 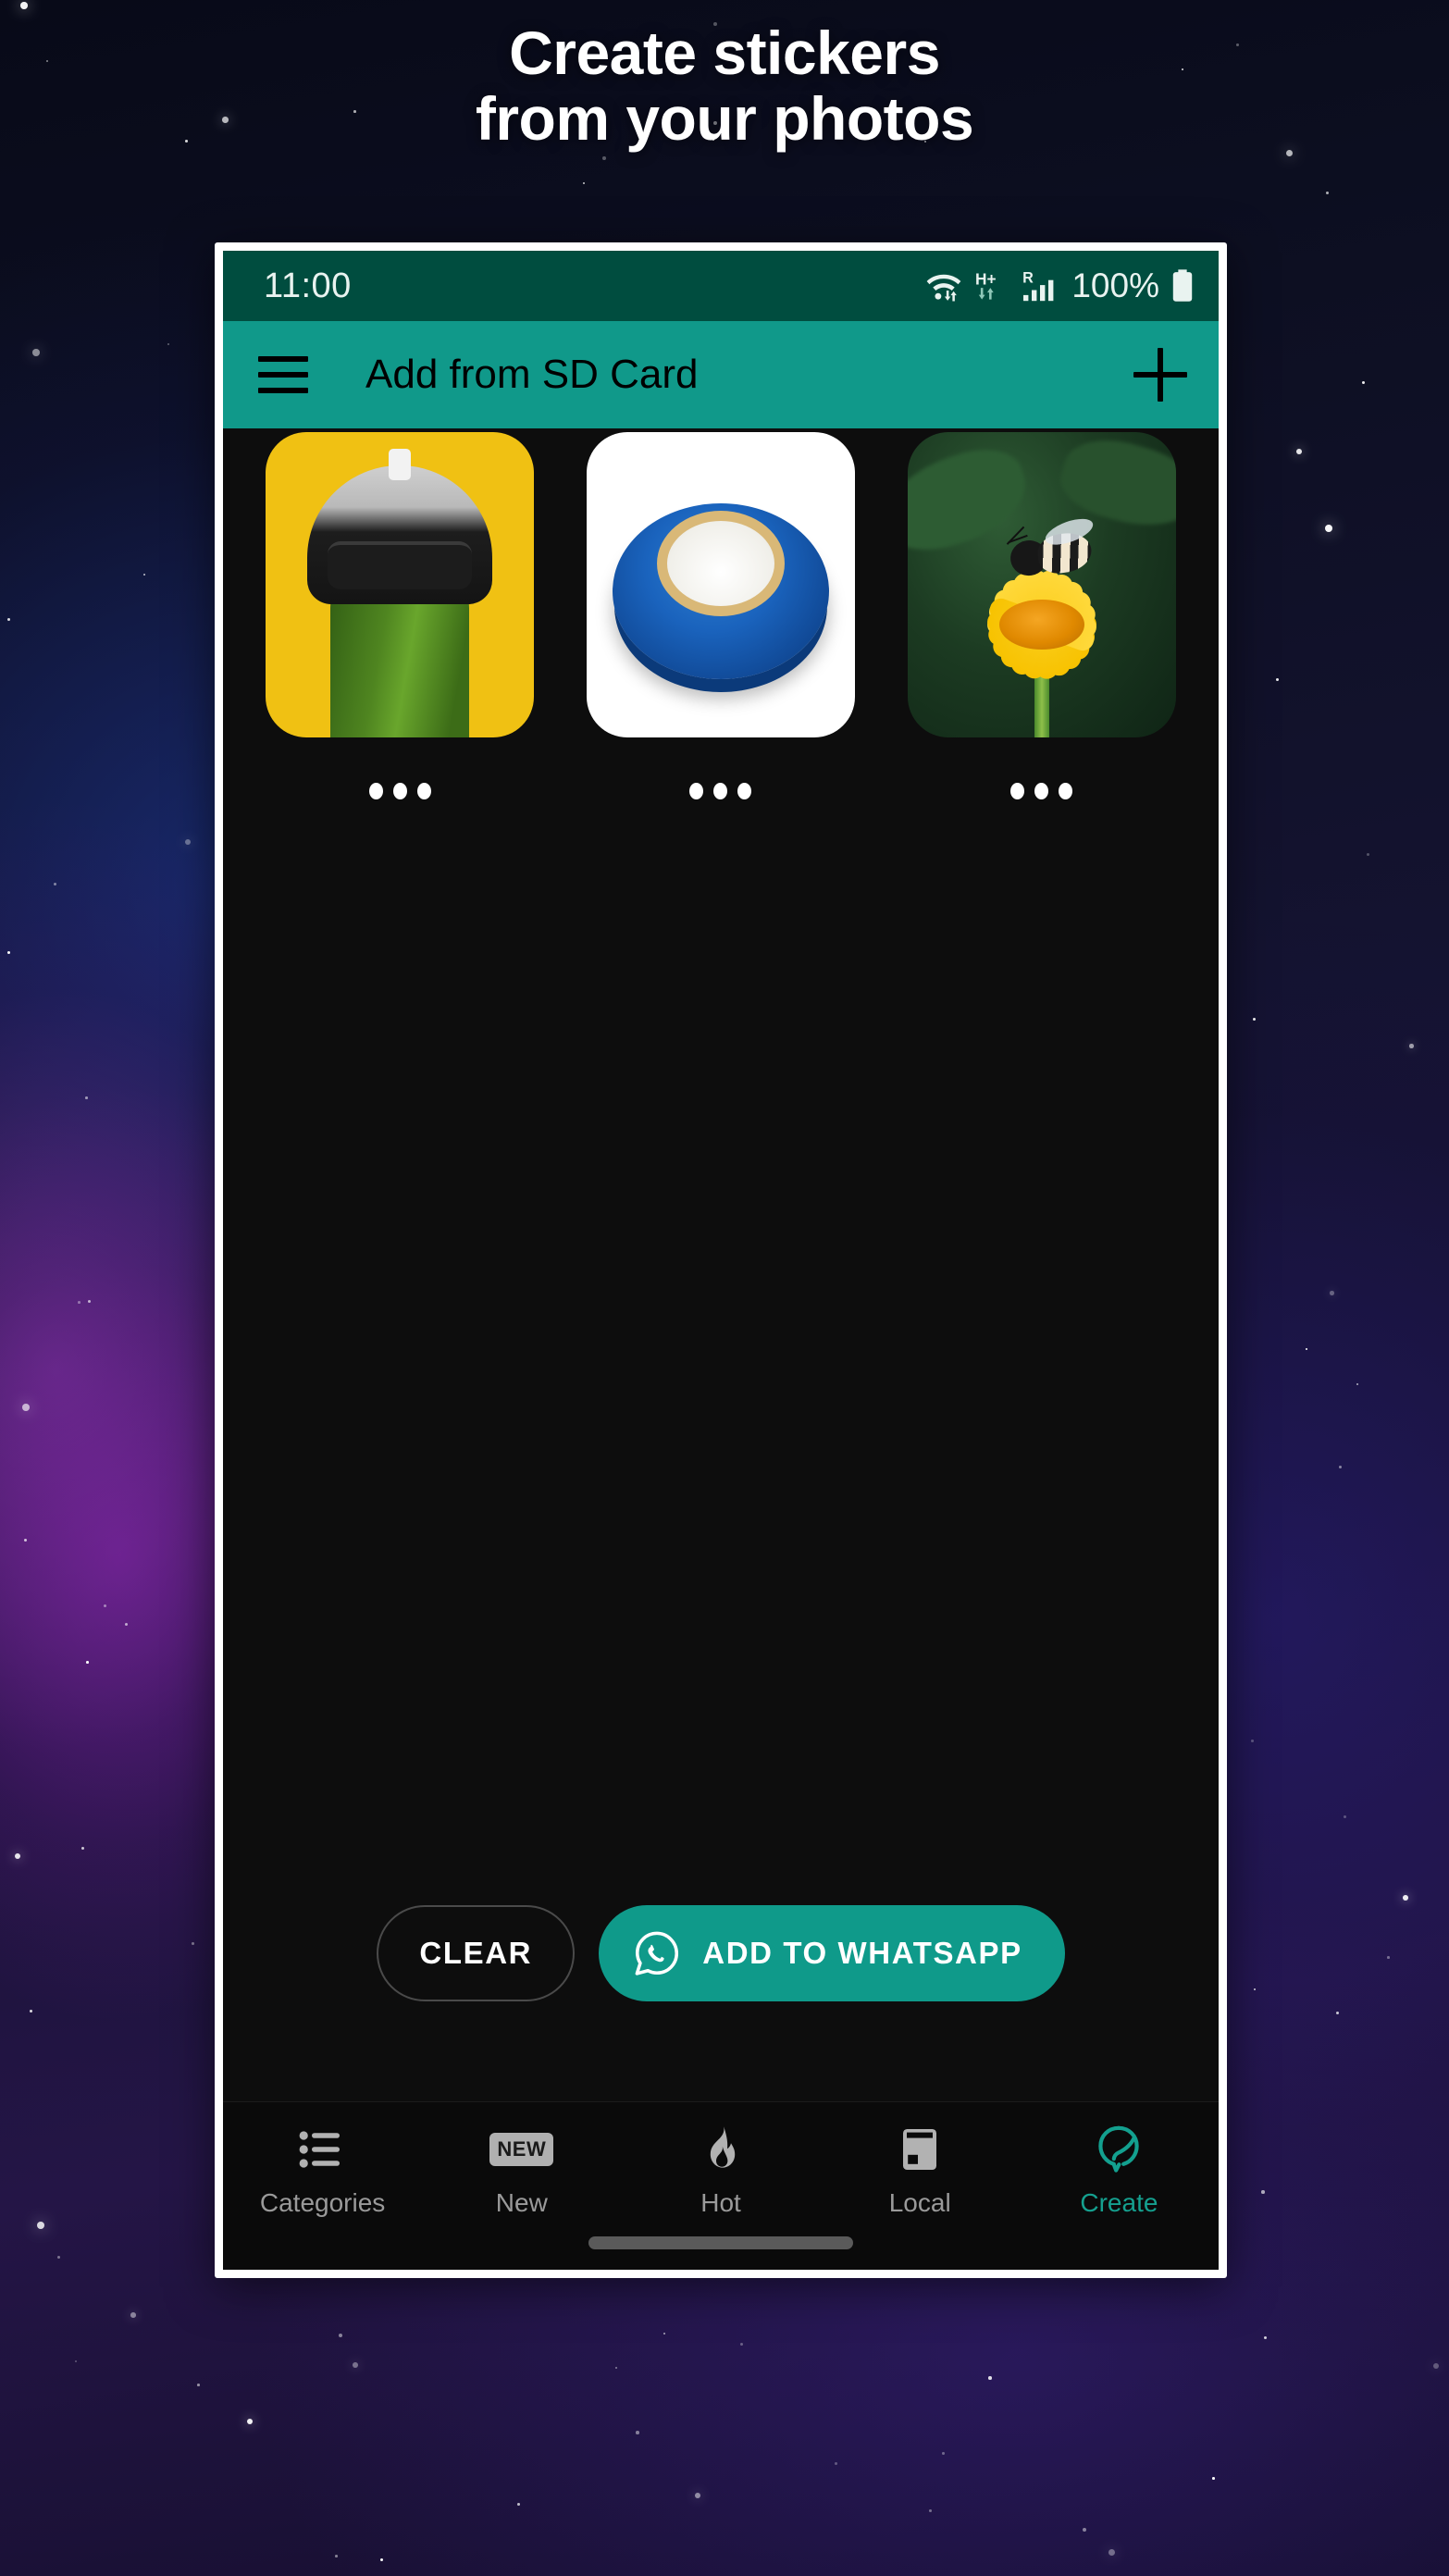 What do you see at coordinates (721, 2203) in the screenshot?
I see `nav-label-hot: Hot` at bounding box center [721, 2203].